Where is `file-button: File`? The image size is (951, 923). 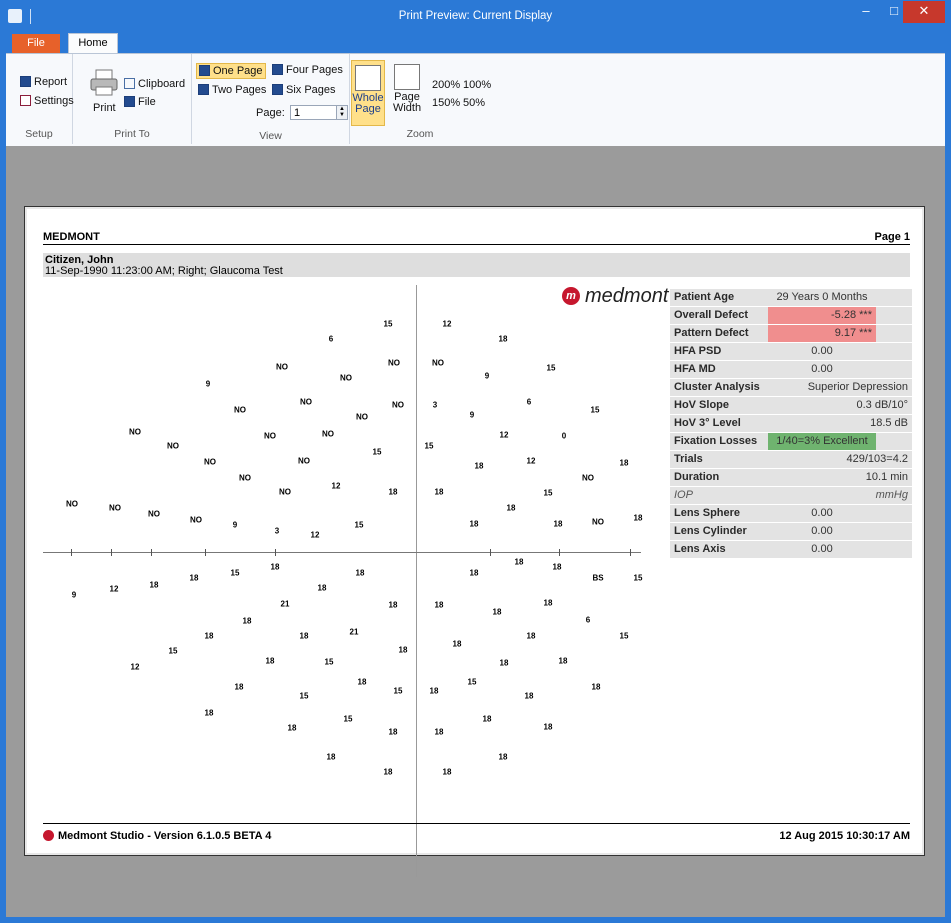
file-button: File is located at coordinates (140, 102).